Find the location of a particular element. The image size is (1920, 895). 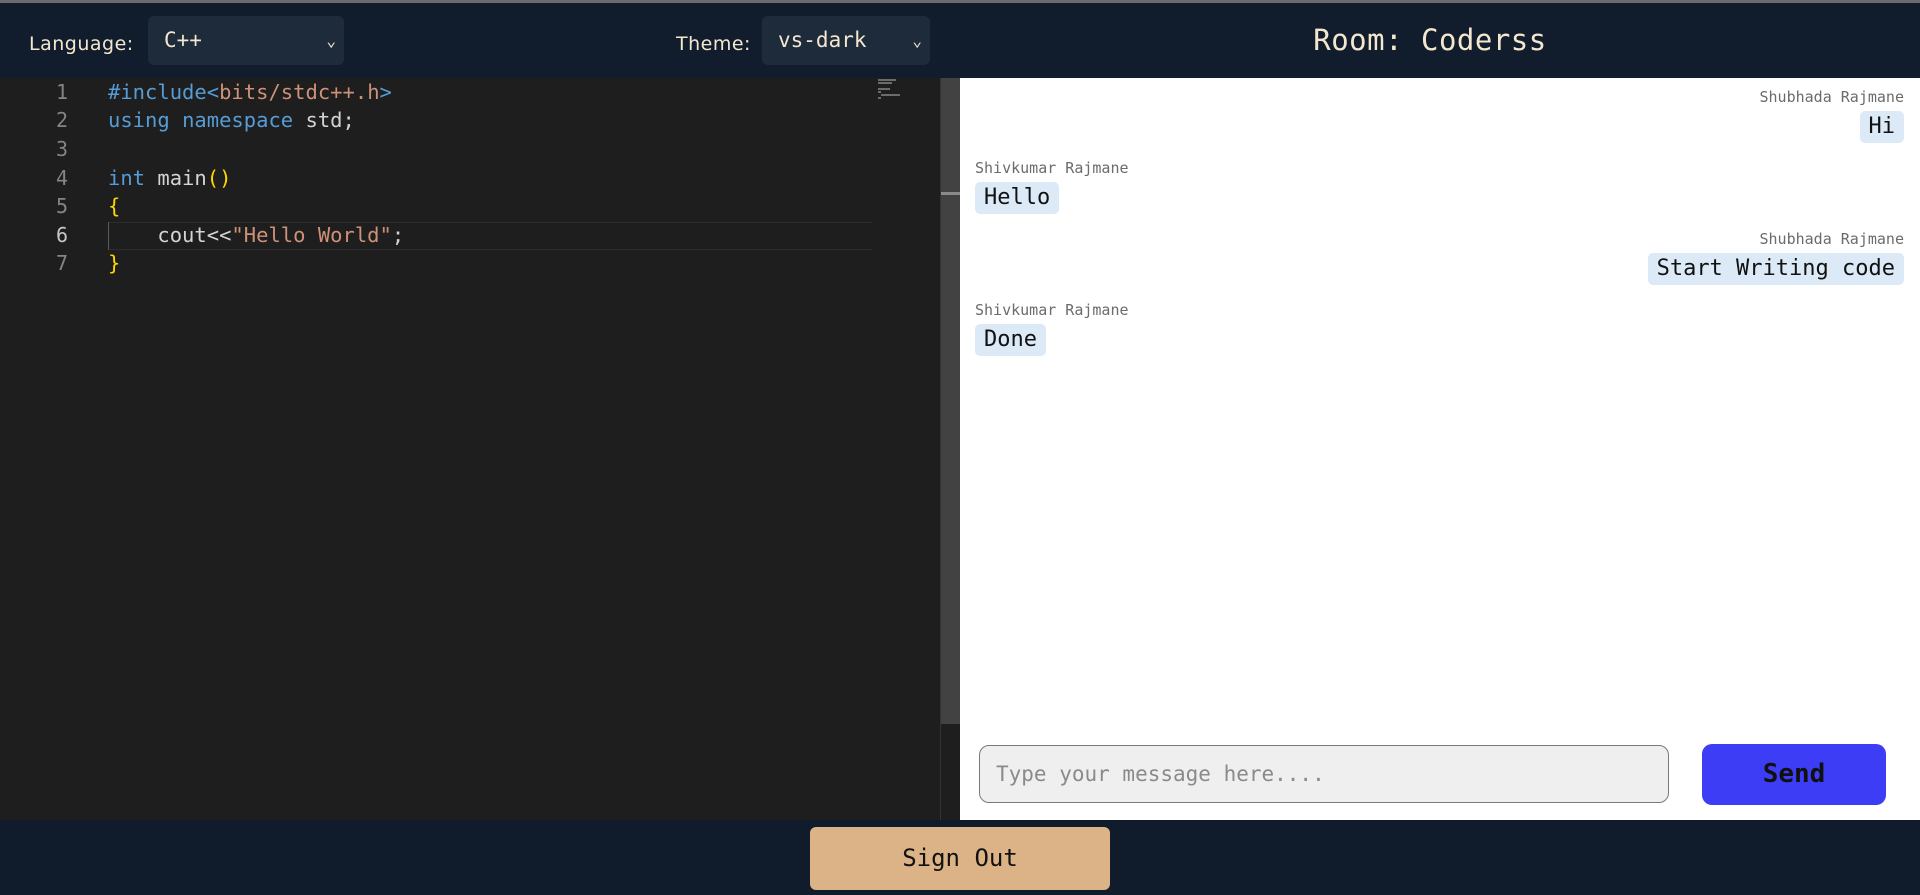

line-number-gutter: 1 2 3 4 5 6 7 is located at coordinates (40, 449).